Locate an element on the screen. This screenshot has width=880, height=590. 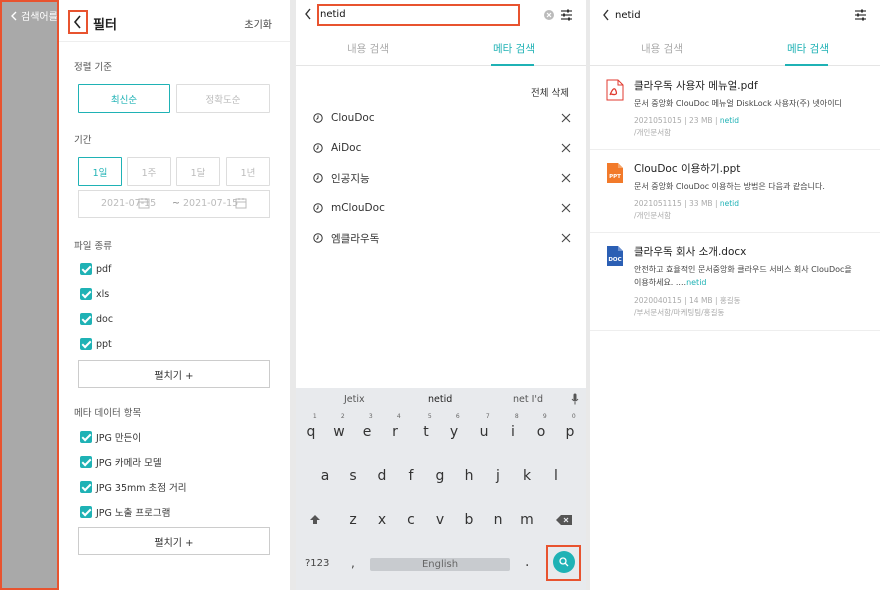
sort-accuracy-button: 정확도순 is located at coordinates (223, 98).